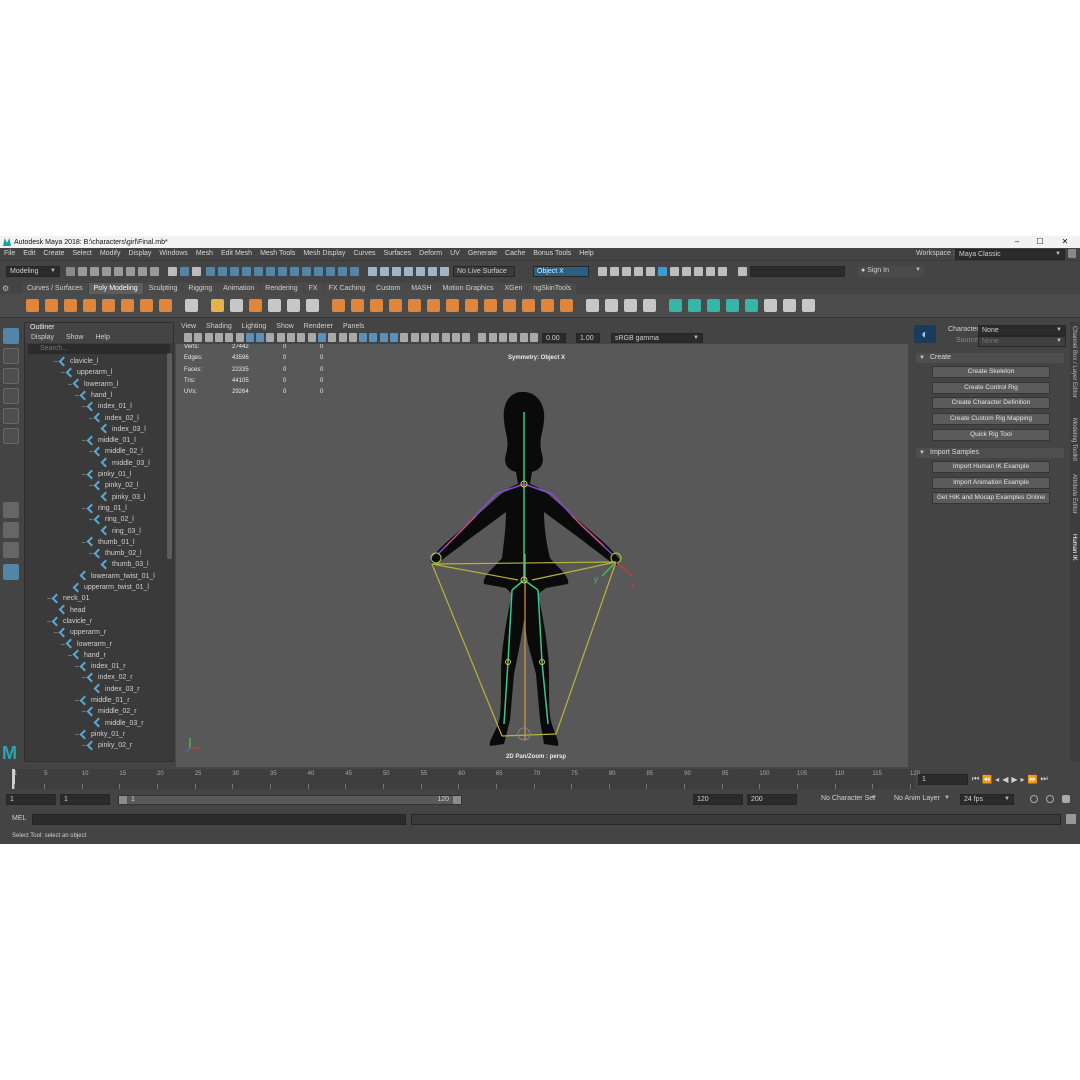 This screenshot has height=1080, width=1080. Describe the element at coordinates (11, 530) in the screenshot. I see `four-pane-layout-icon` at that location.